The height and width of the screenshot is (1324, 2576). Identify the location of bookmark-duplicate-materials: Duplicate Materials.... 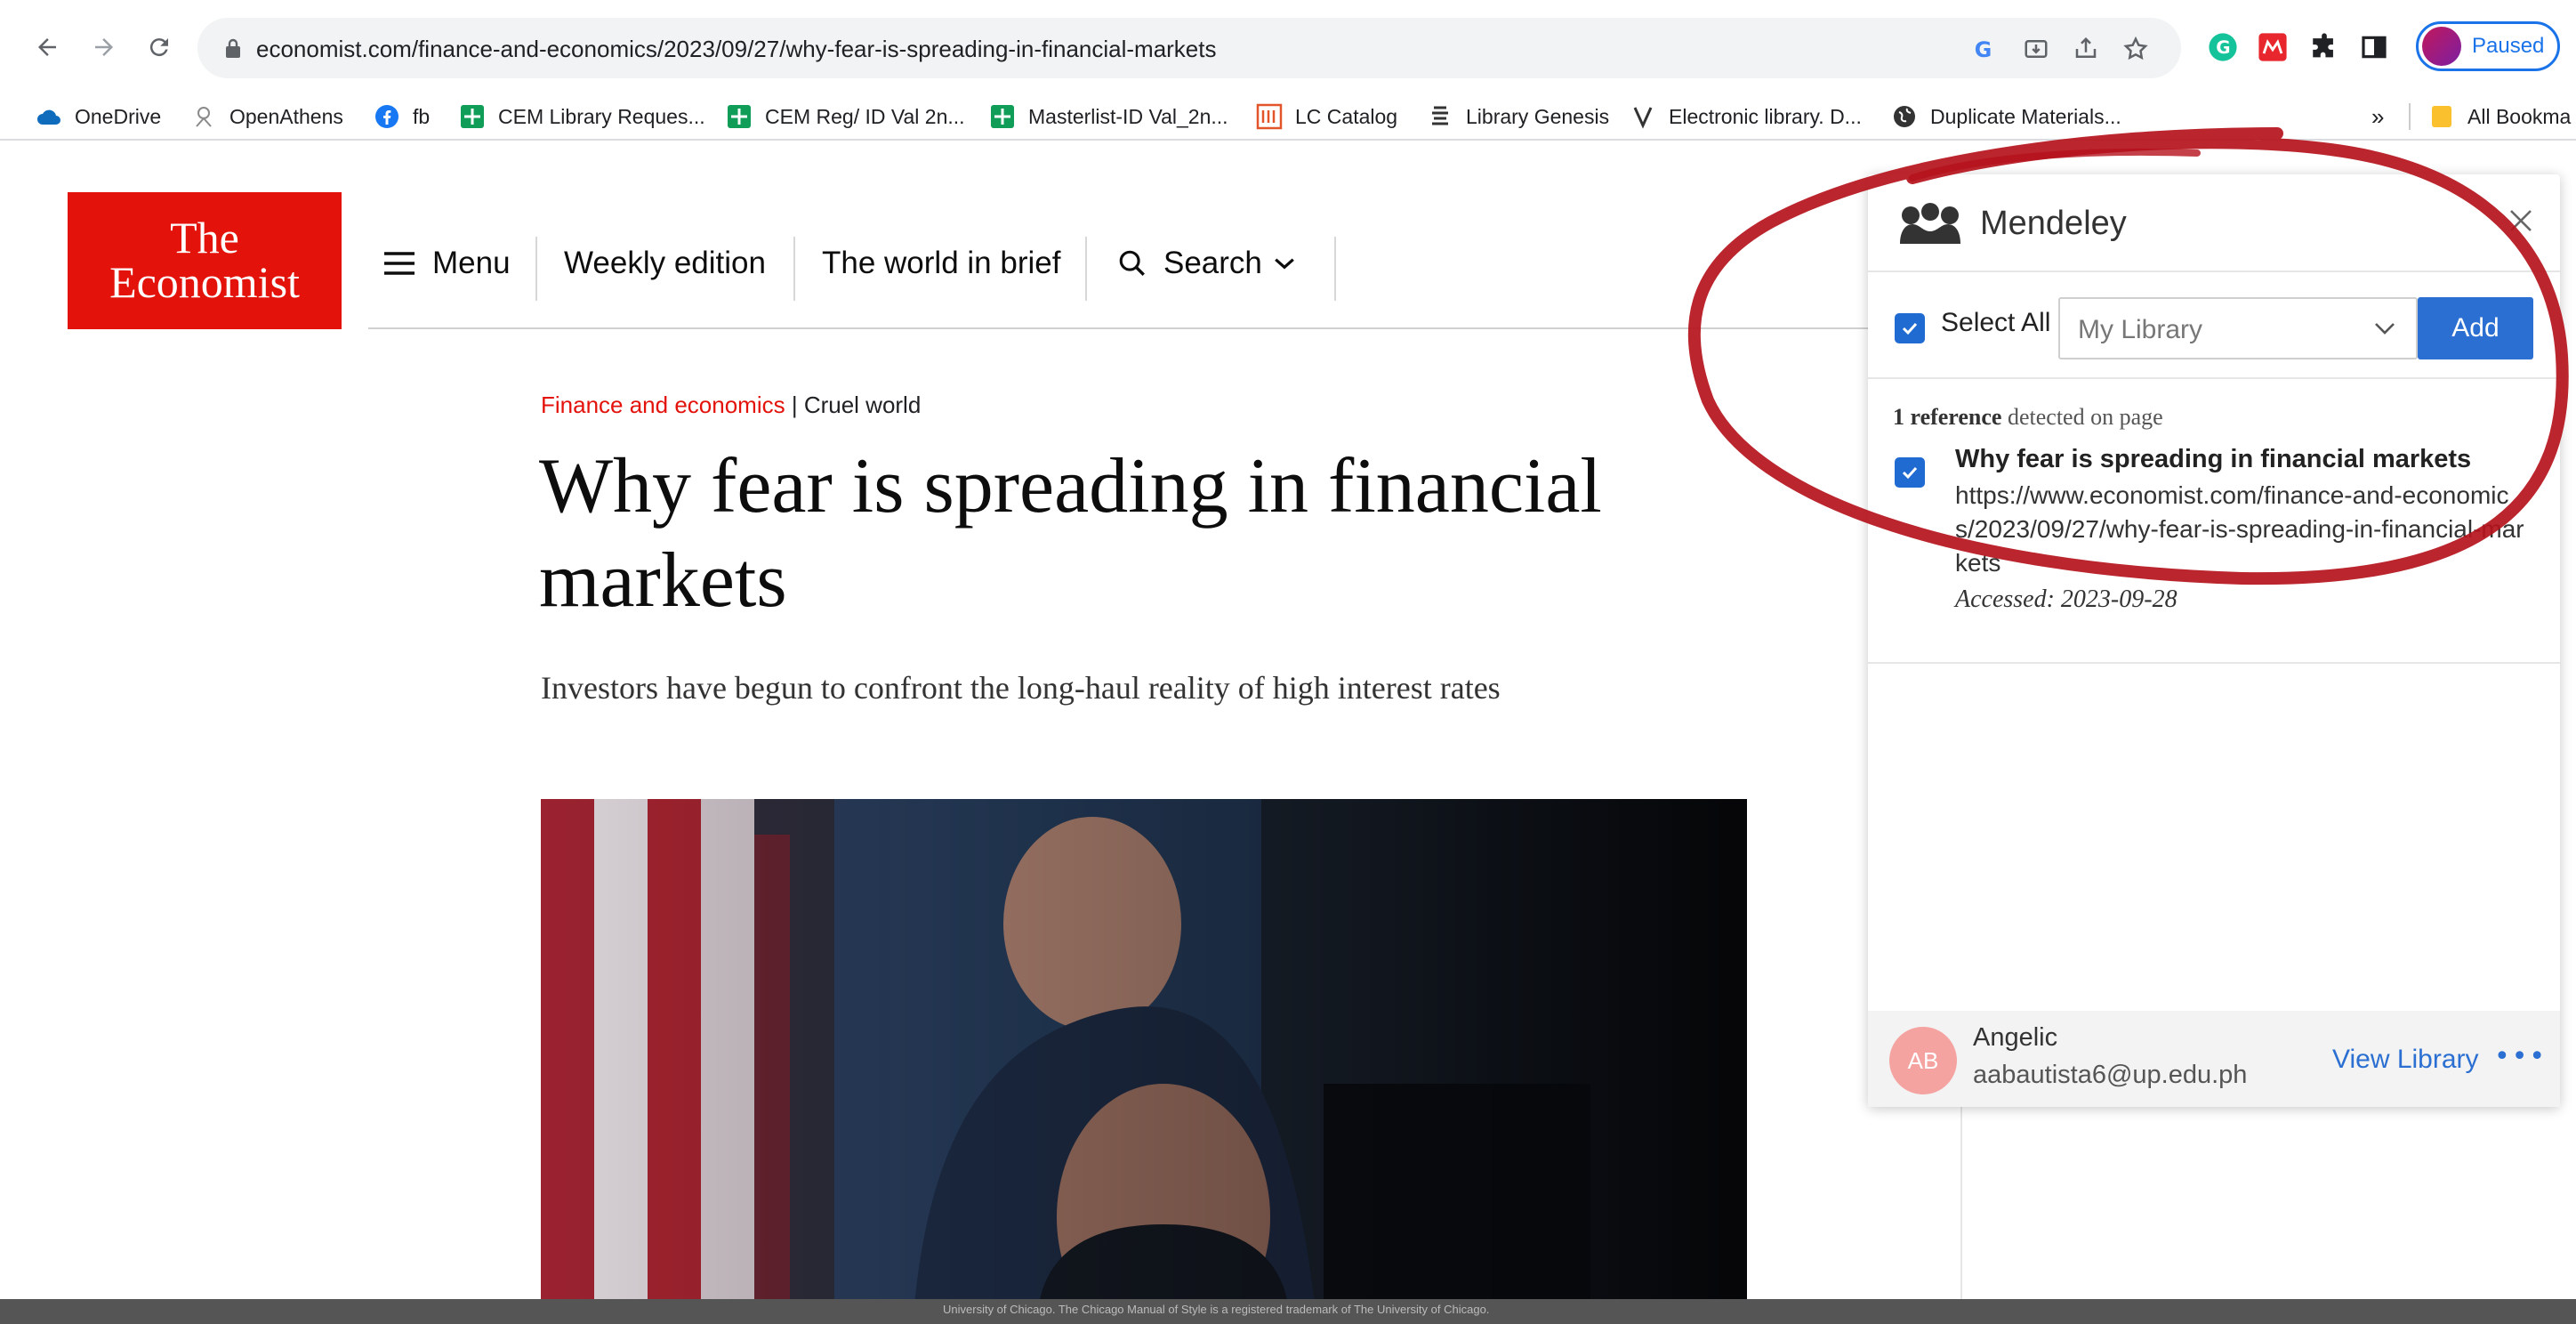
(2006, 117).